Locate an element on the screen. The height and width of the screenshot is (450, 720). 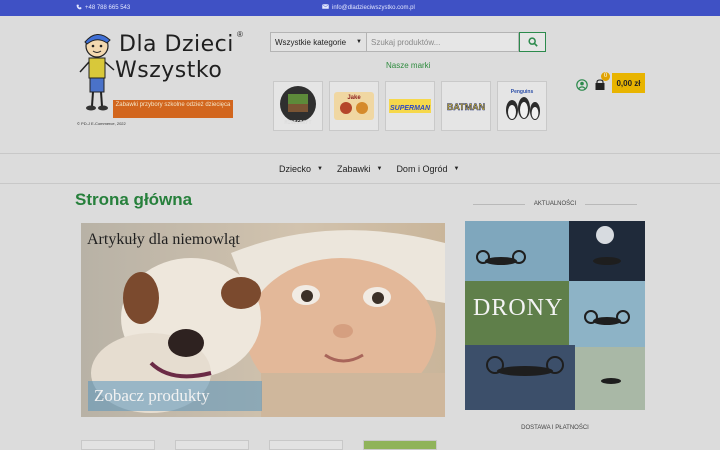
logo-text-line1: Dla Dzieci is located at coordinates (176, 44).